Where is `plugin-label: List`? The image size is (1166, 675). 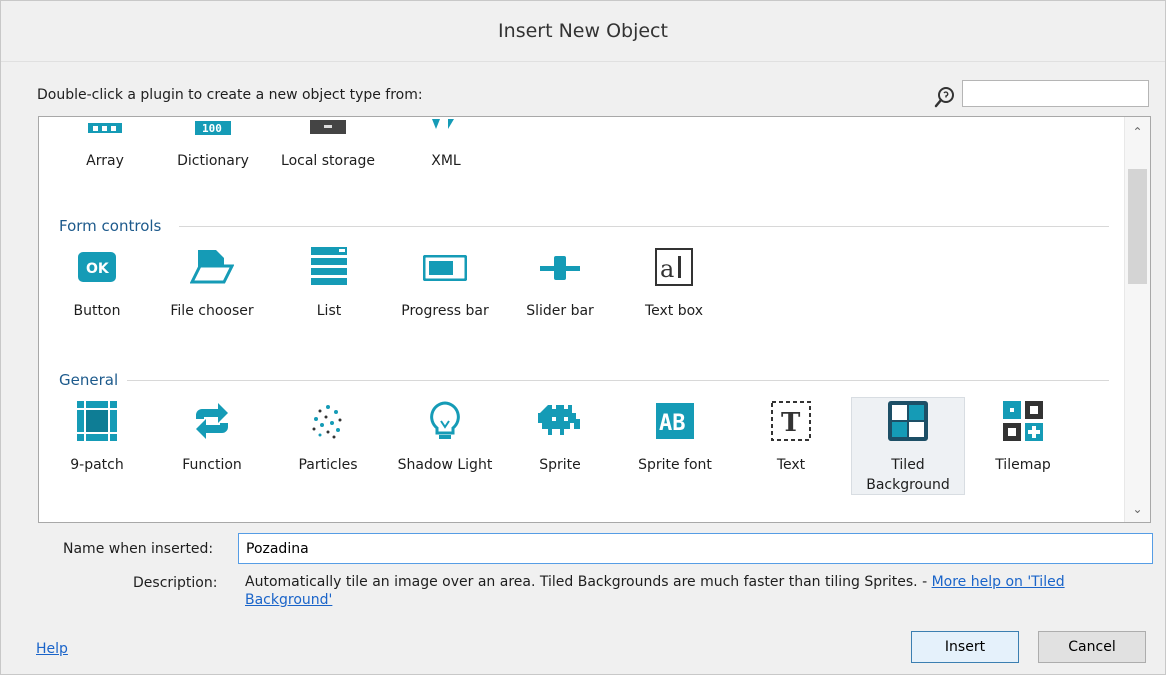
plugin-label: List is located at coordinates (329, 311).